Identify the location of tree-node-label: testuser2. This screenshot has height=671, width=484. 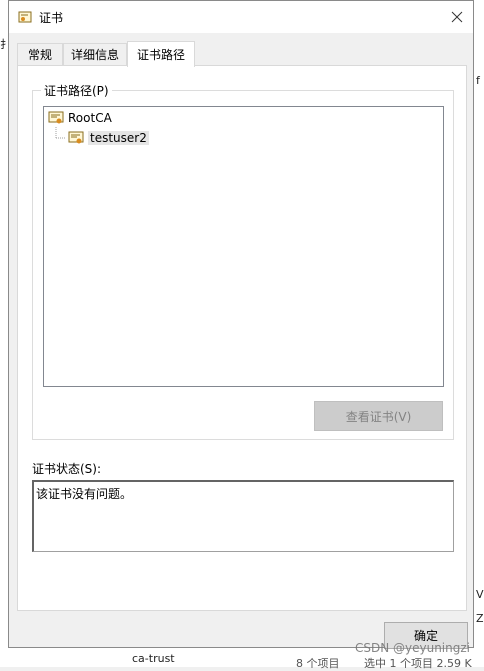
(118, 138).